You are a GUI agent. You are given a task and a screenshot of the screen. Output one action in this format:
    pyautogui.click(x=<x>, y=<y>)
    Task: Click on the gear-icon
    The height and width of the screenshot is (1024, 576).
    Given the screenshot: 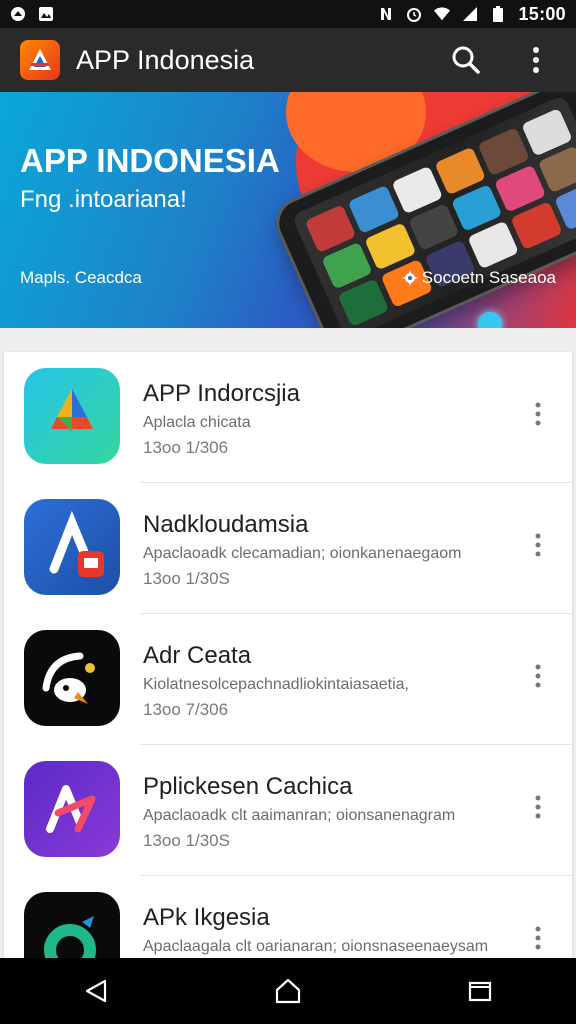 What is the action you would take?
    pyautogui.click(x=409, y=278)
    